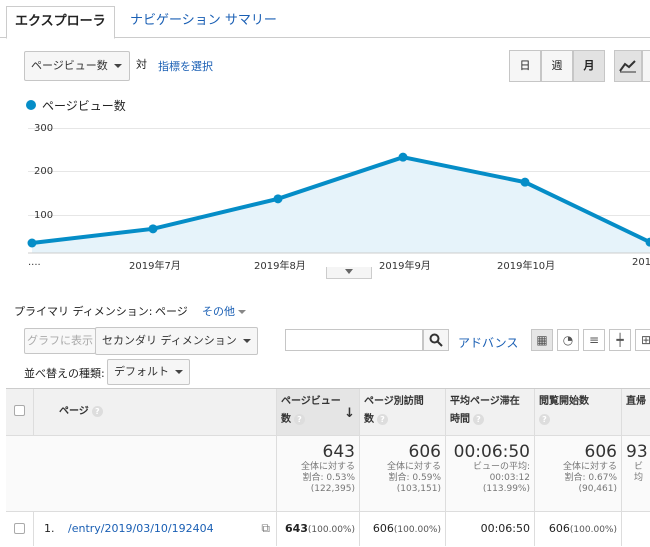 Image resolution: width=650 pixels, height=547 pixels. Describe the element at coordinates (488, 342) in the screenshot. I see `advanced-filter-link: アドバンス` at that location.